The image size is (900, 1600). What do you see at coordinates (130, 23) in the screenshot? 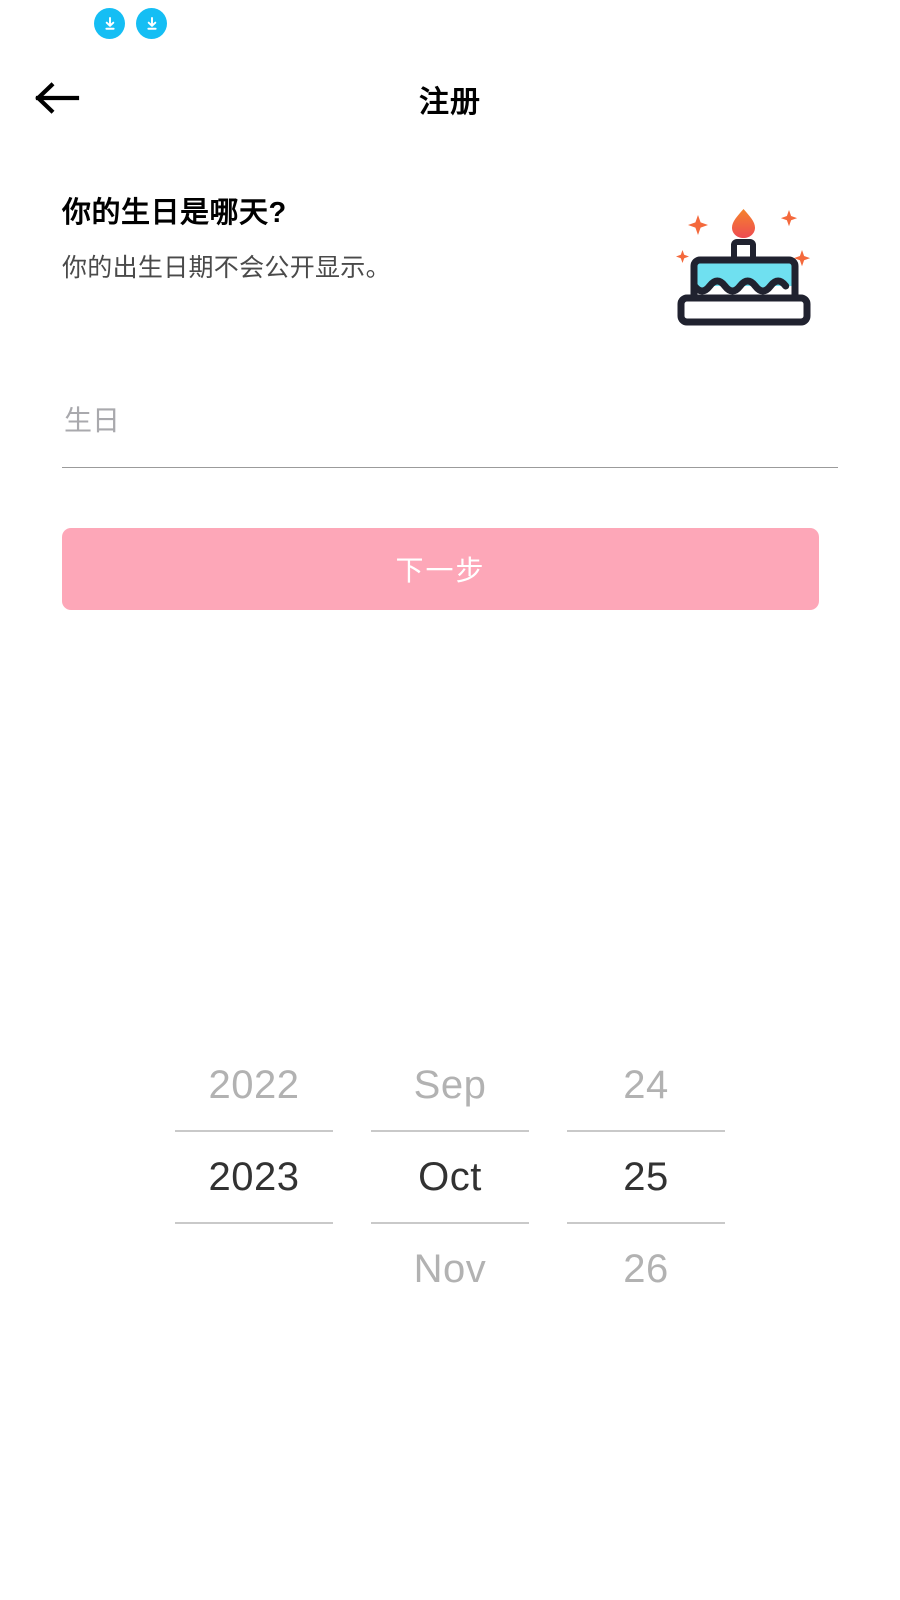
I see `download-badges-group` at bounding box center [130, 23].